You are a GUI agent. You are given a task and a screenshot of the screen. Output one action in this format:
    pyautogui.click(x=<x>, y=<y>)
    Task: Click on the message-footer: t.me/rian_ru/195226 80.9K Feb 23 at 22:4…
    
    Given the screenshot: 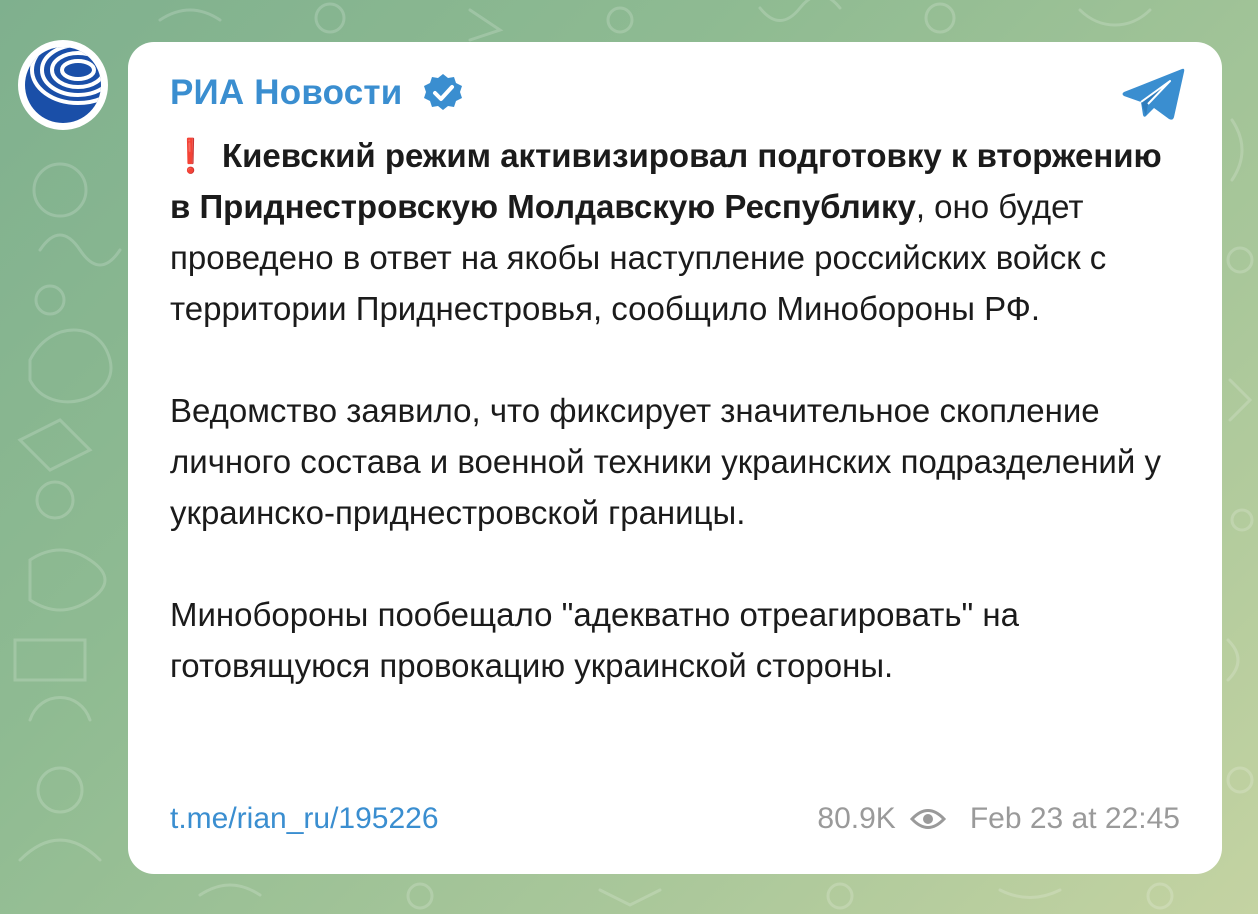 What is the action you would take?
    pyautogui.click(x=675, y=819)
    